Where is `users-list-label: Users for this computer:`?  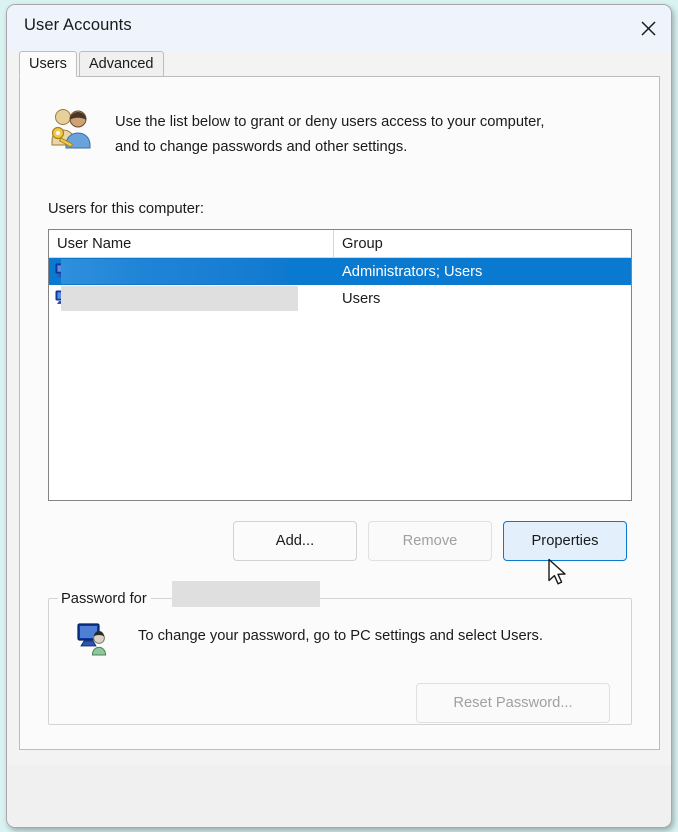
users-list-label: Users for this computer: is located at coordinates (126, 209).